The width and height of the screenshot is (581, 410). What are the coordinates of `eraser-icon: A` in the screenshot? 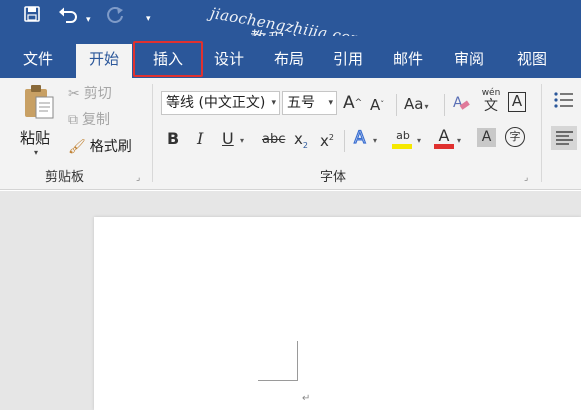 It's located at (461, 103).